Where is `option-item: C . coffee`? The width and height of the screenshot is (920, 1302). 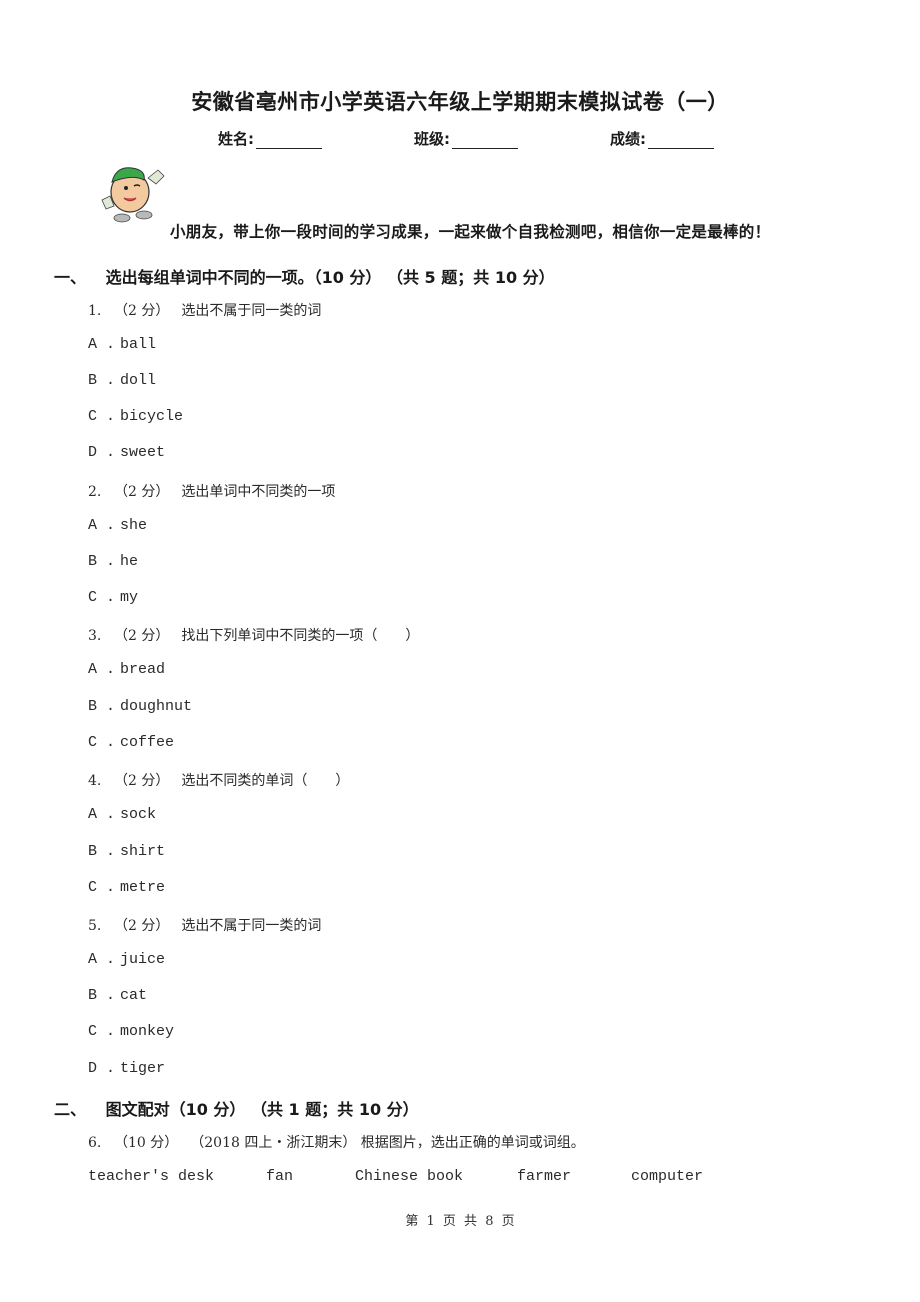 option-item: C . coffee is located at coordinates (131, 742).